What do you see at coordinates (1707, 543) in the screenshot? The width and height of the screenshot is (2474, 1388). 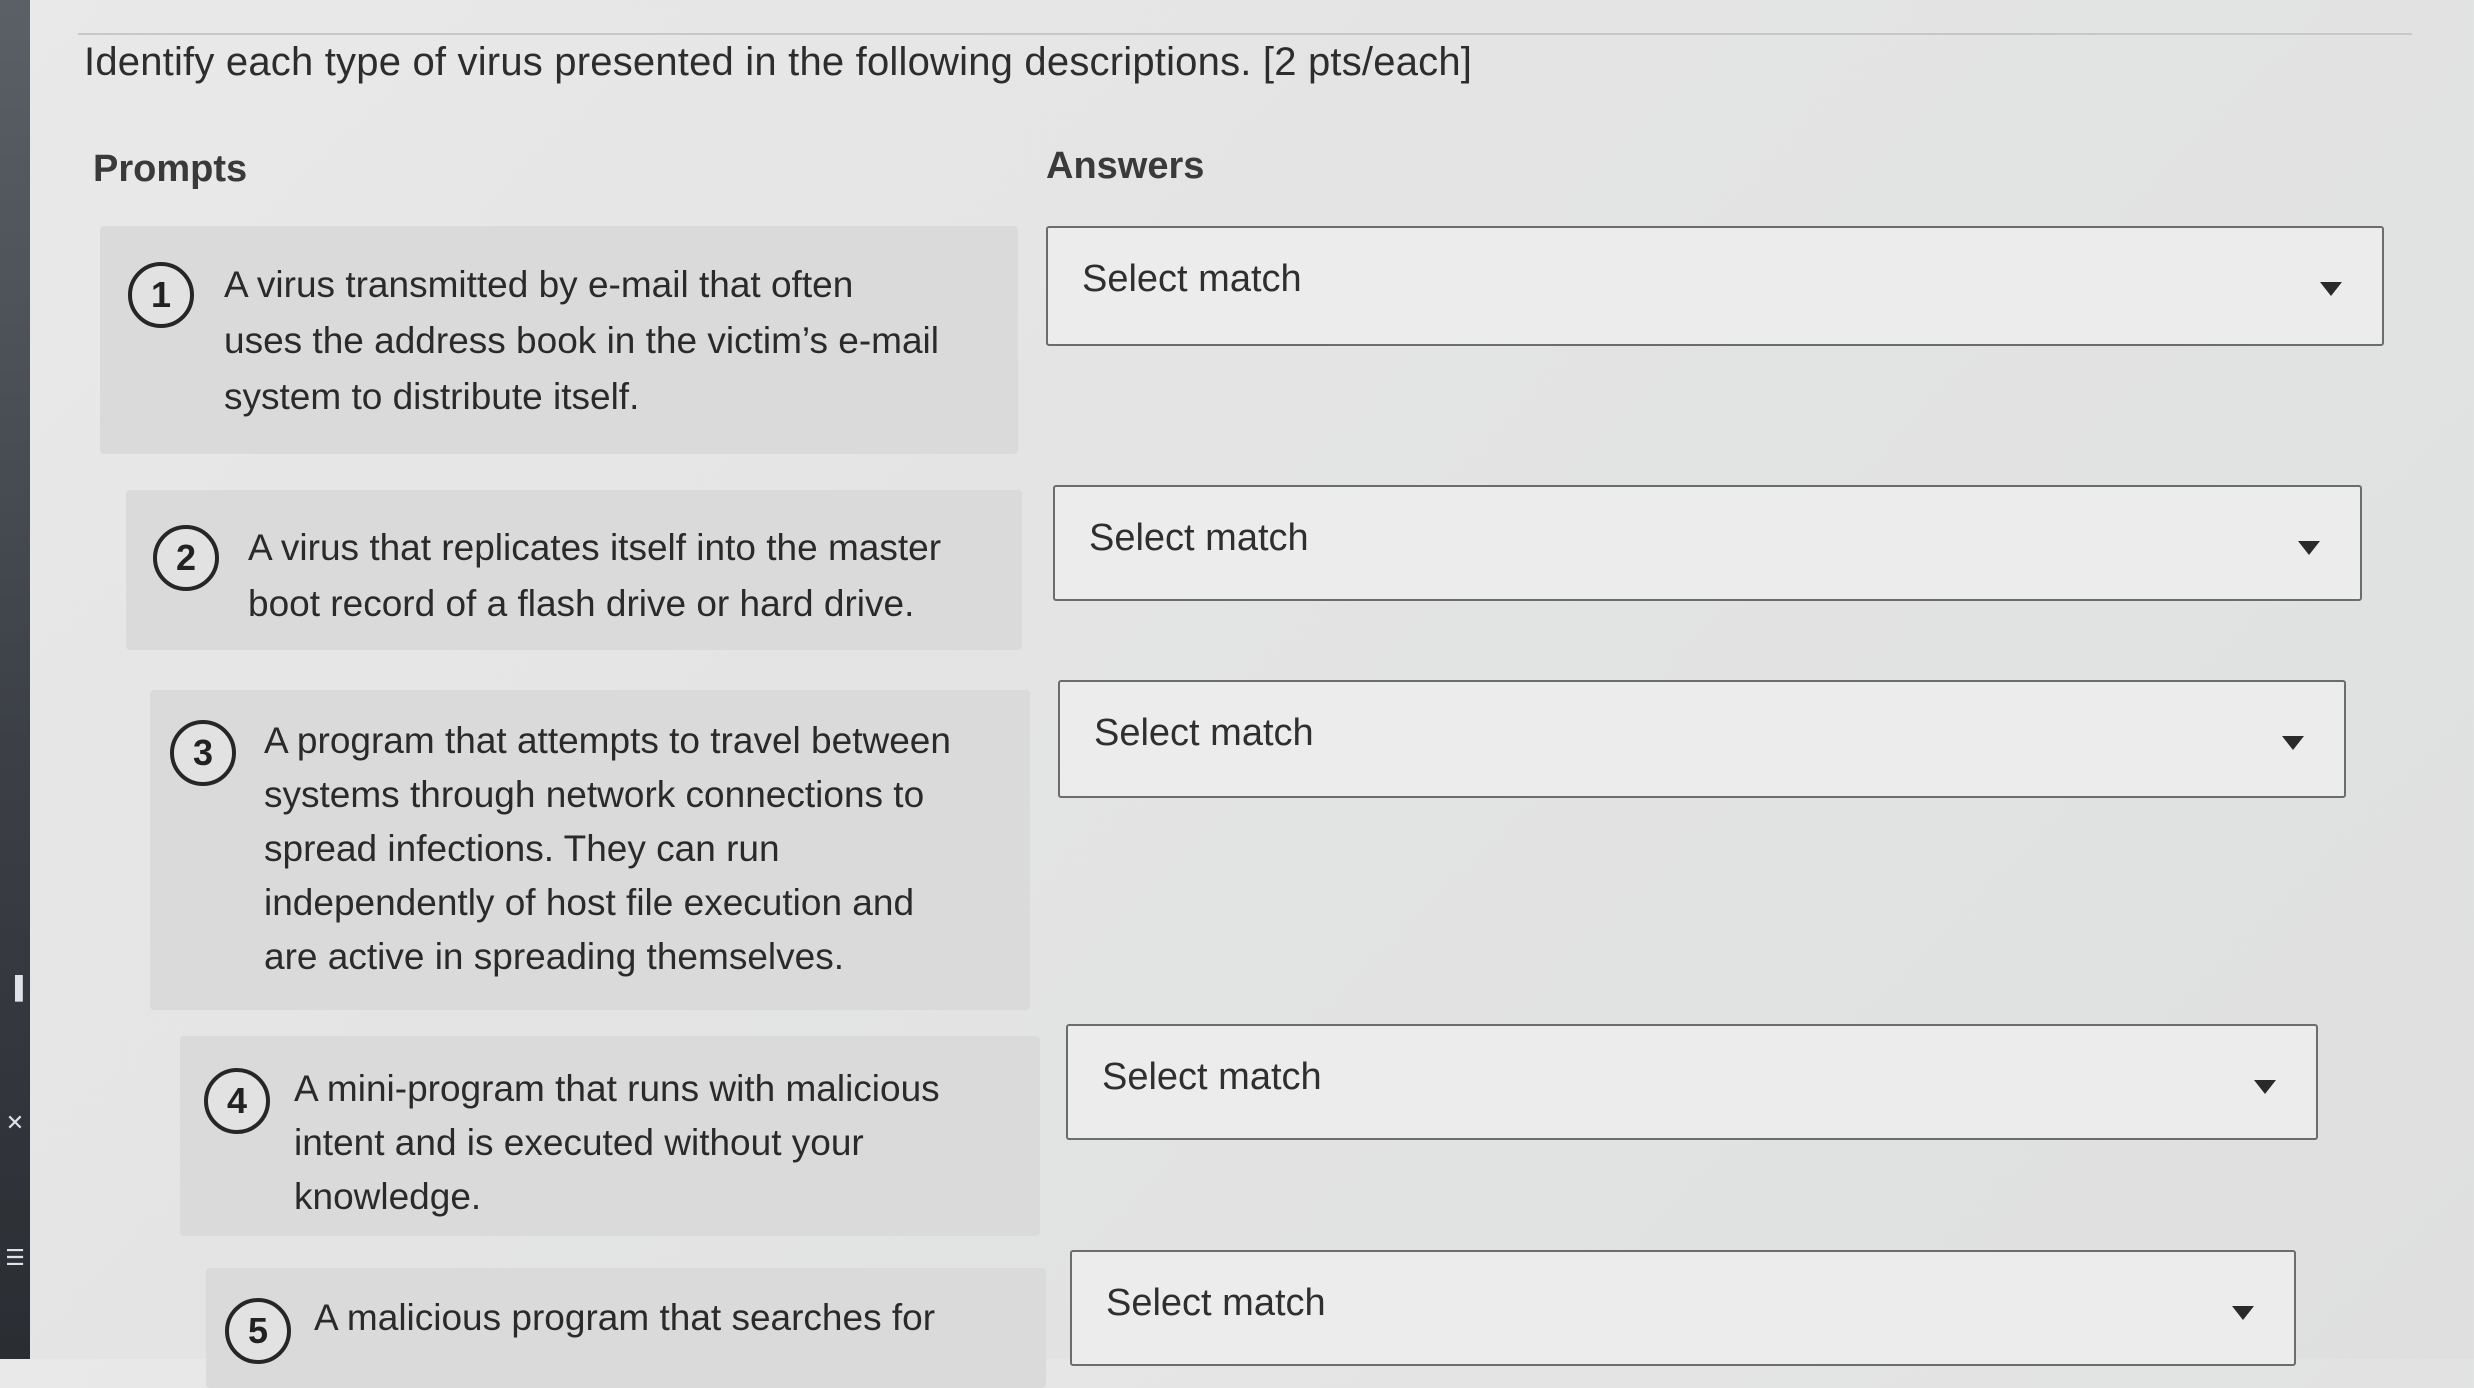 I see `answer-select-2: Select match` at bounding box center [1707, 543].